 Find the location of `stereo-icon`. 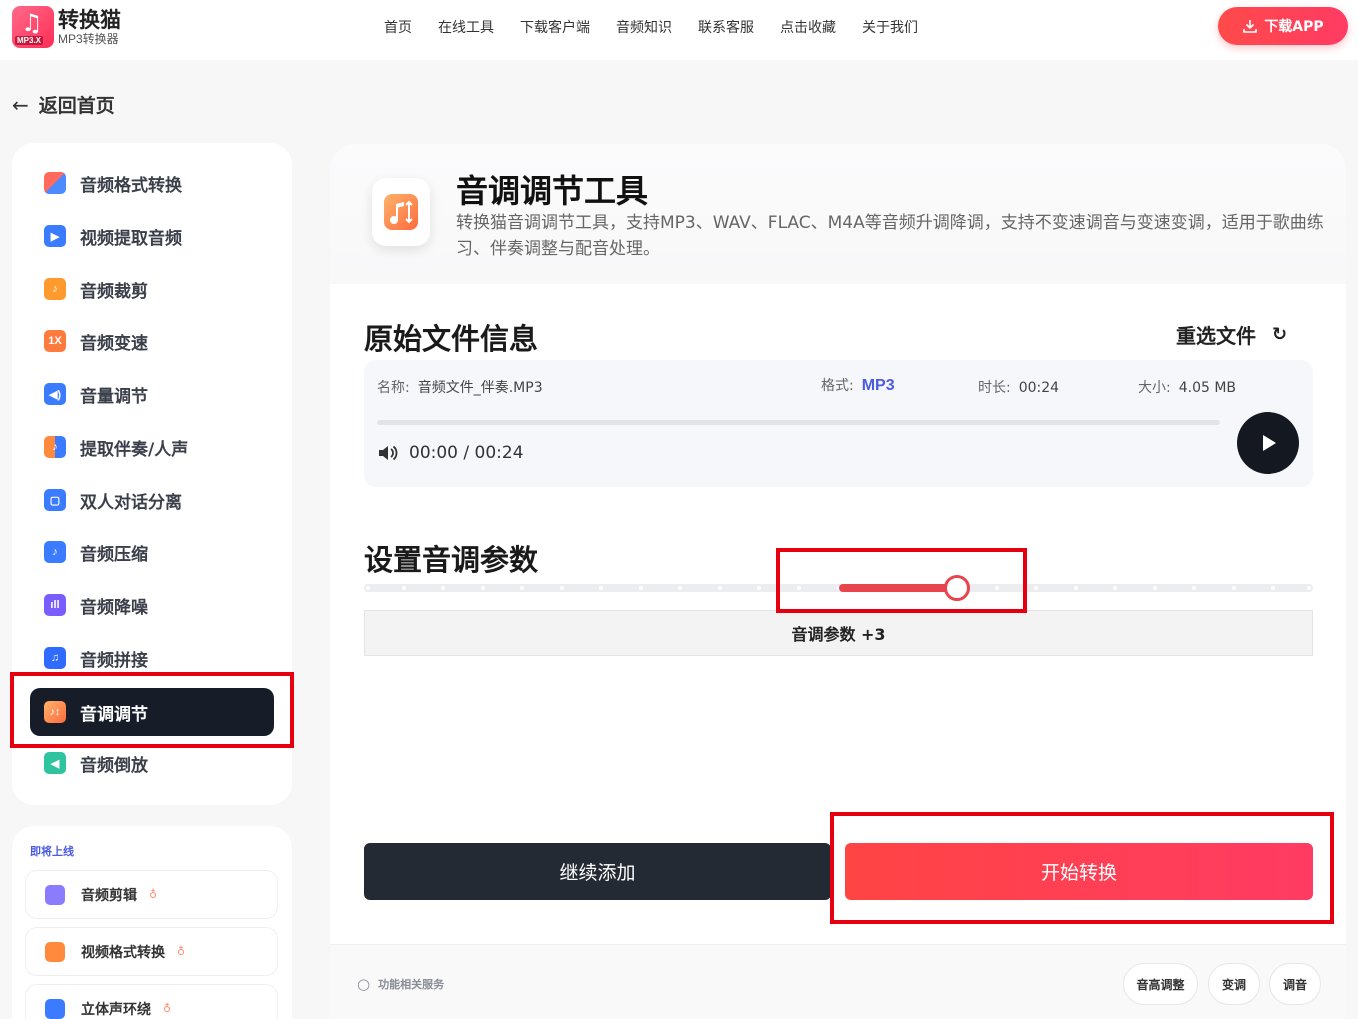

stereo-icon is located at coordinates (55, 1008).